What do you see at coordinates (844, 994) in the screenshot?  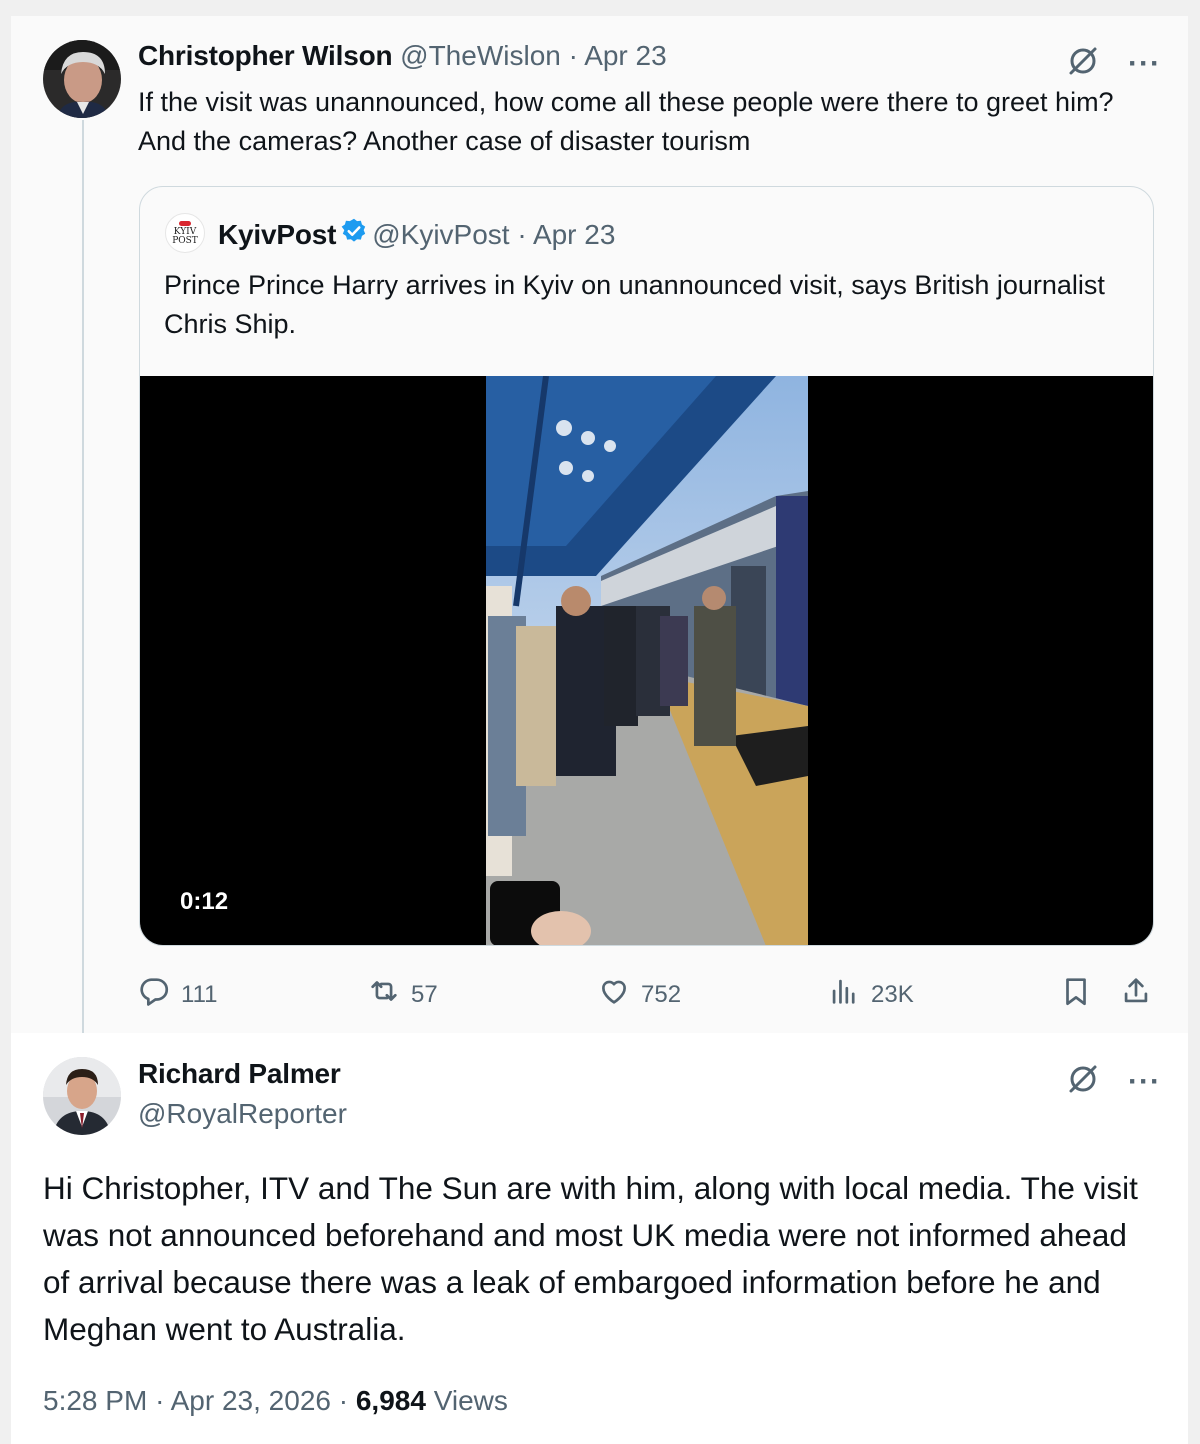 I see `views-icon` at bounding box center [844, 994].